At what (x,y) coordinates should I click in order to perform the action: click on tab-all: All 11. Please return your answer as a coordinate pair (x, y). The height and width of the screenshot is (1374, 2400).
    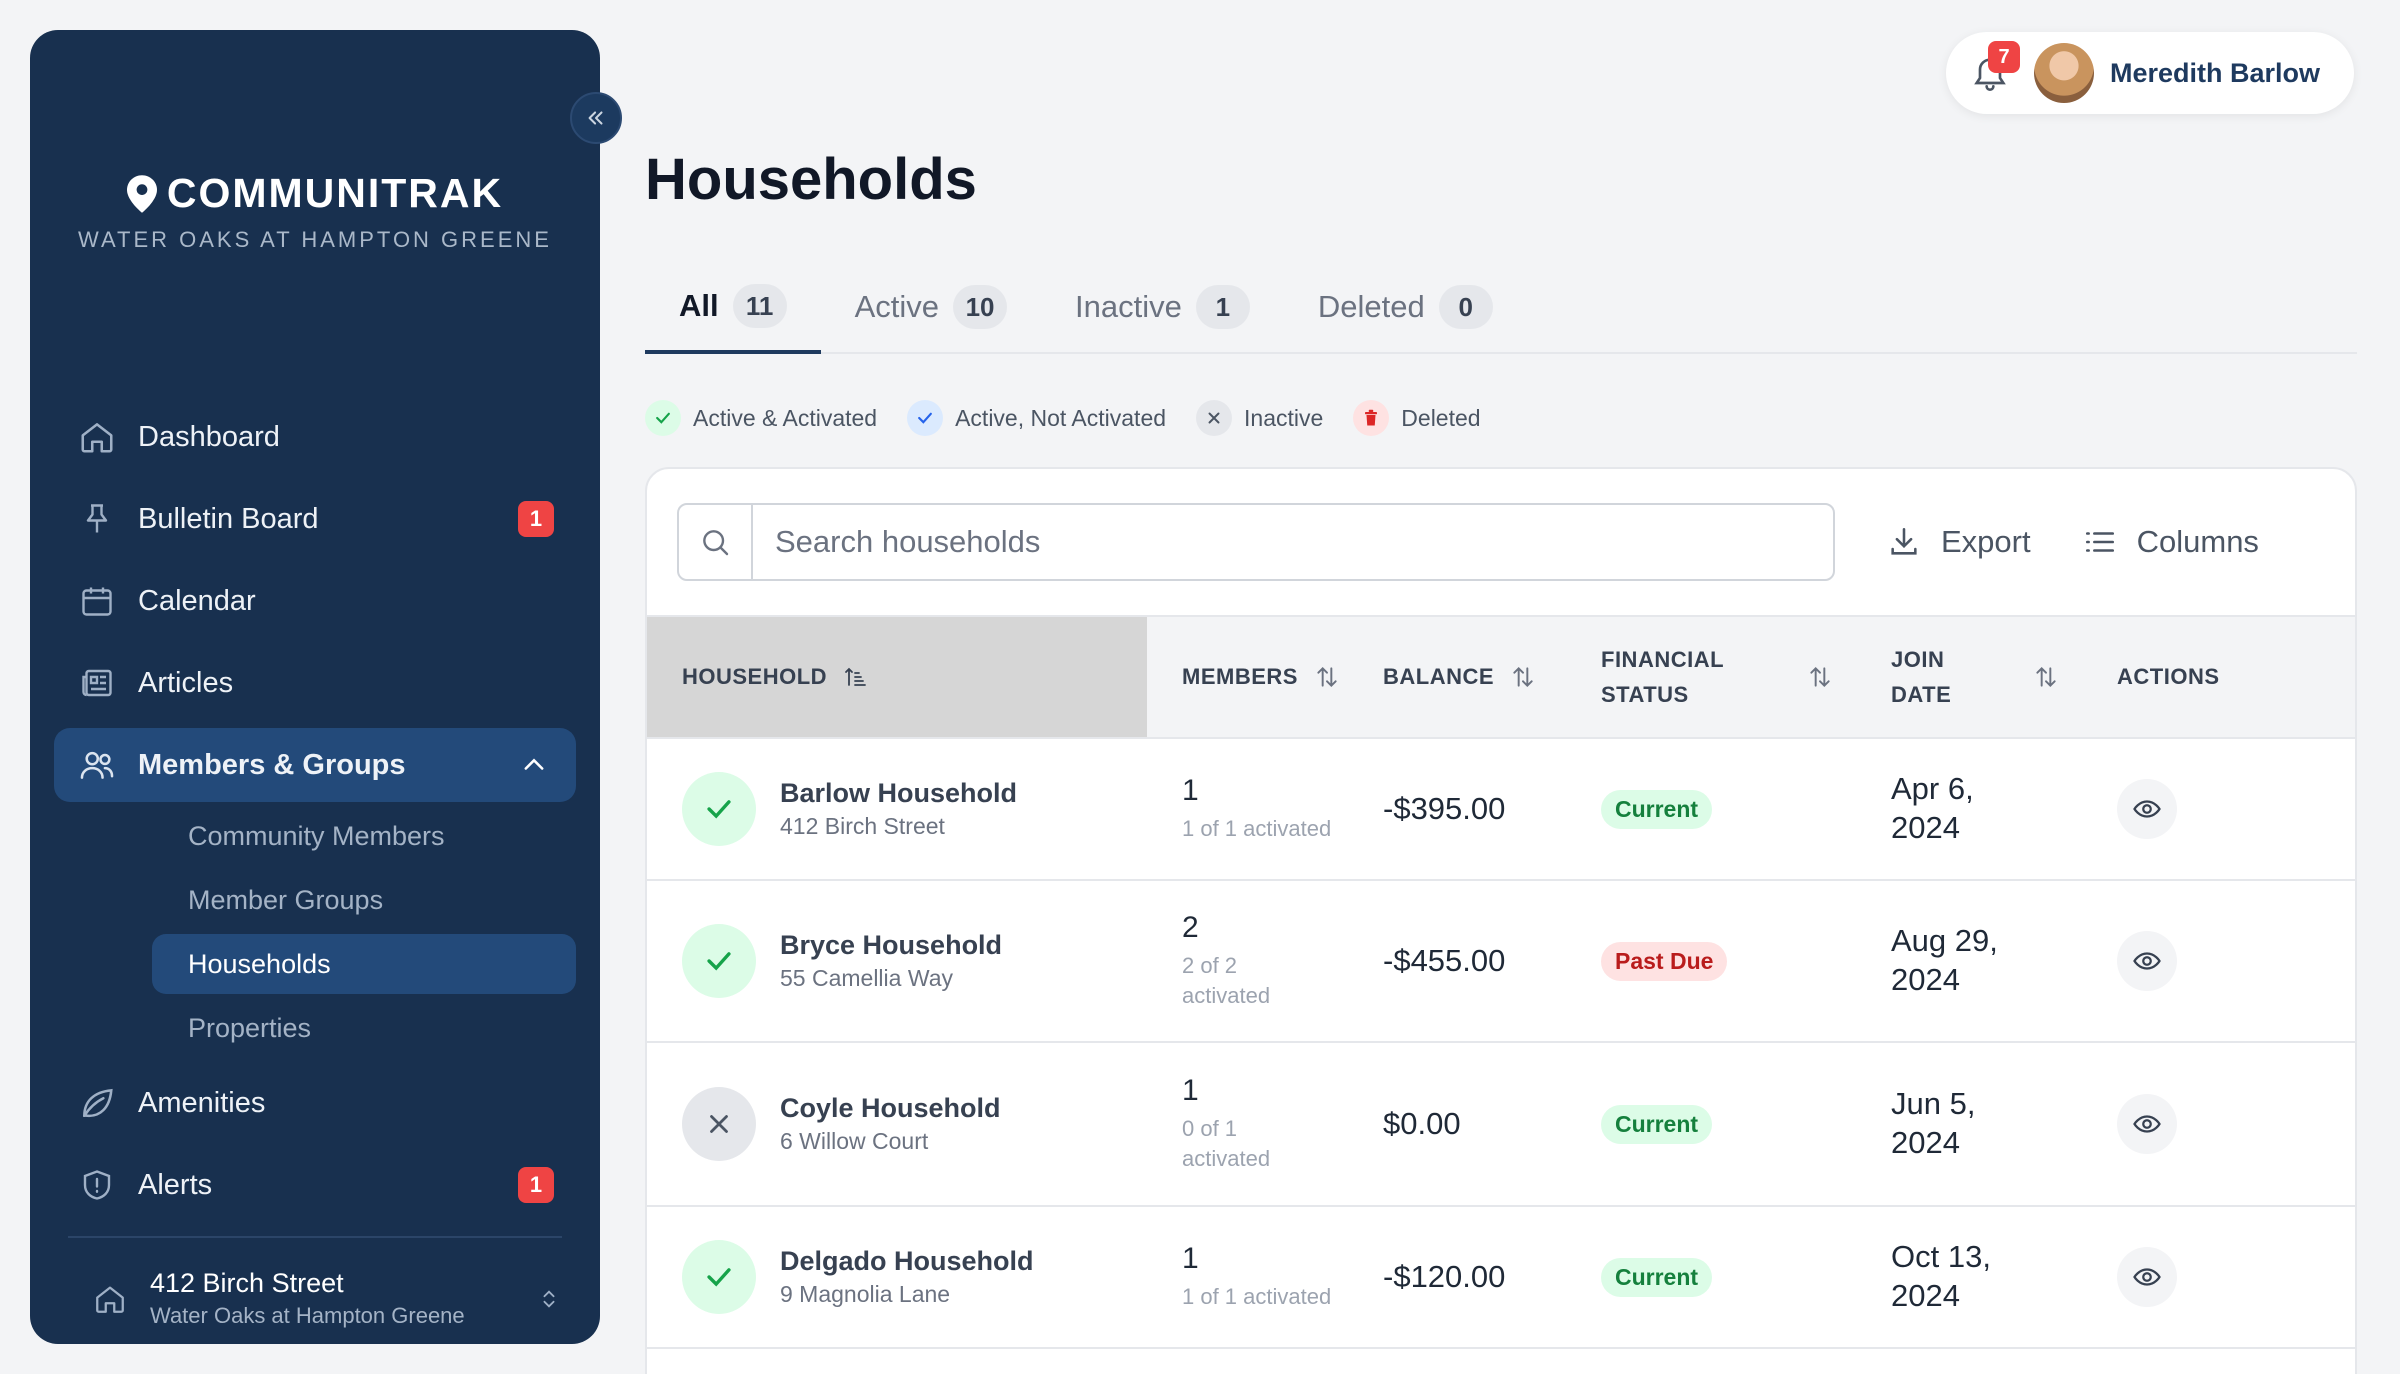
    Looking at the image, I should click on (733, 308).